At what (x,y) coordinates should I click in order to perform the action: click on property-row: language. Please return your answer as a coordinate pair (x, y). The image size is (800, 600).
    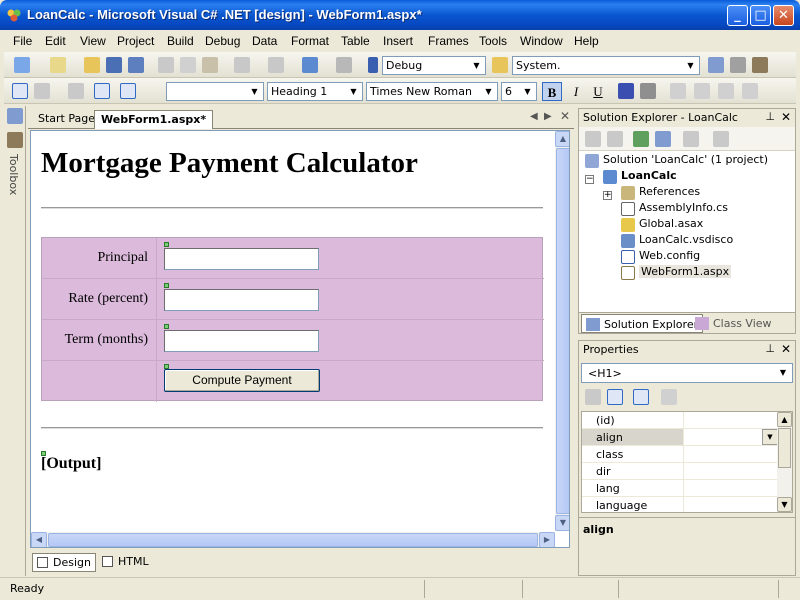
    Looking at the image, I should click on (680, 504).